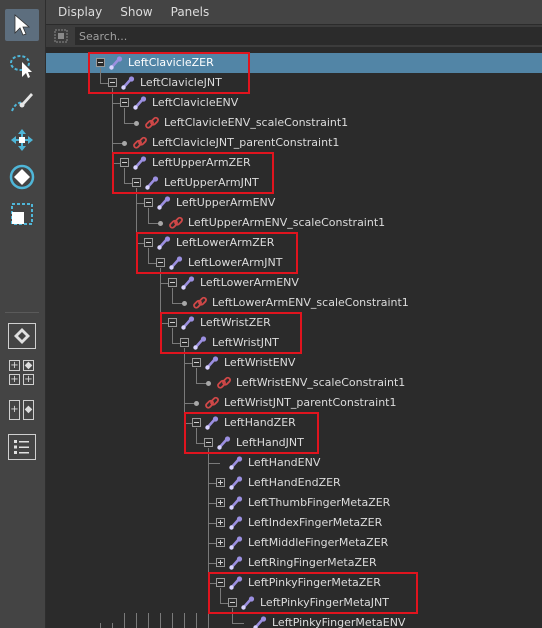 This screenshot has height=628, width=542. Describe the element at coordinates (190, 12) in the screenshot. I see `menu-panels: Panels` at that location.